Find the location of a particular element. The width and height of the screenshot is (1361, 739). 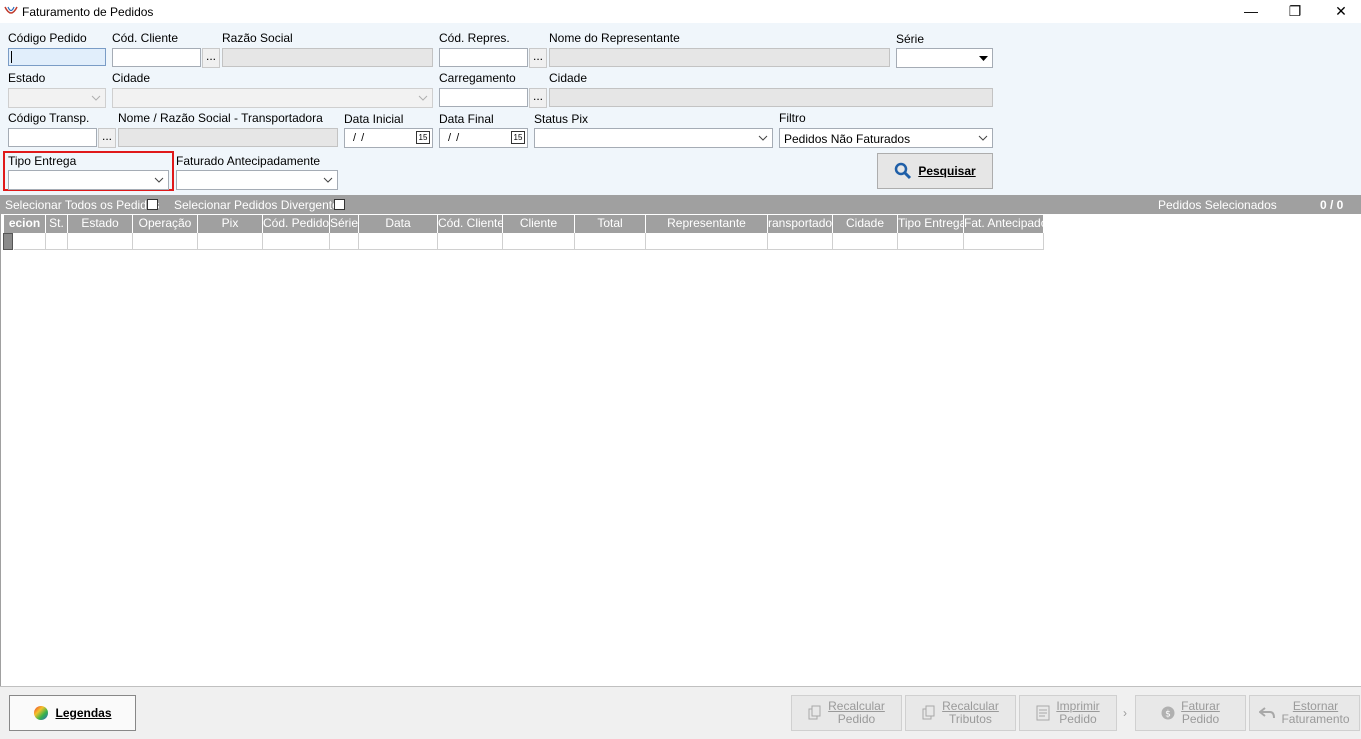

serie-label: Série is located at coordinates (910, 39).